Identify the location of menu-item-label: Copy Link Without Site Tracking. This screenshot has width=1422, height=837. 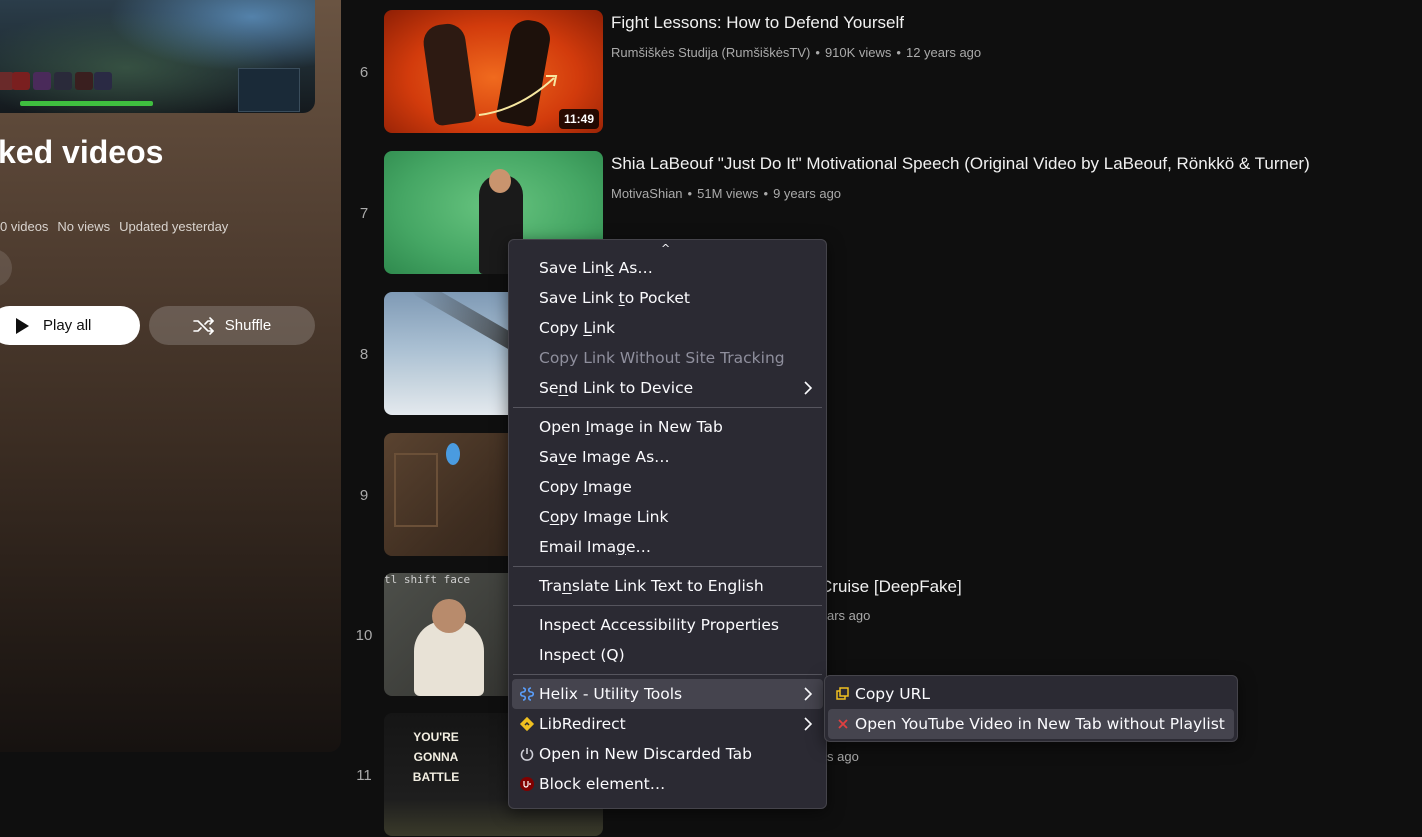
(662, 358).